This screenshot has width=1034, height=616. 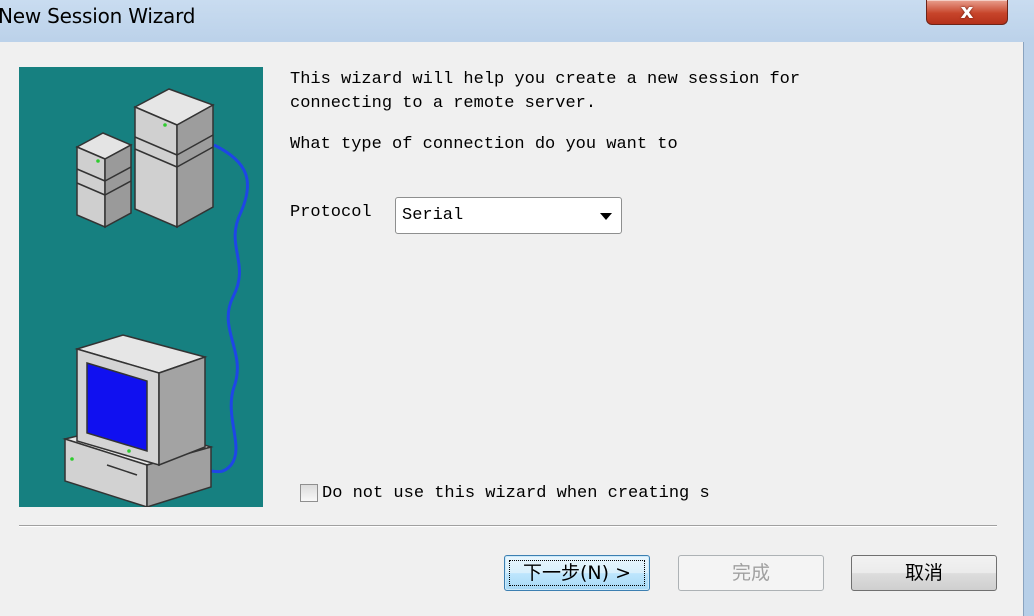 What do you see at coordinates (156, 298) in the screenshot?
I see `server-computer-illustration` at bounding box center [156, 298].